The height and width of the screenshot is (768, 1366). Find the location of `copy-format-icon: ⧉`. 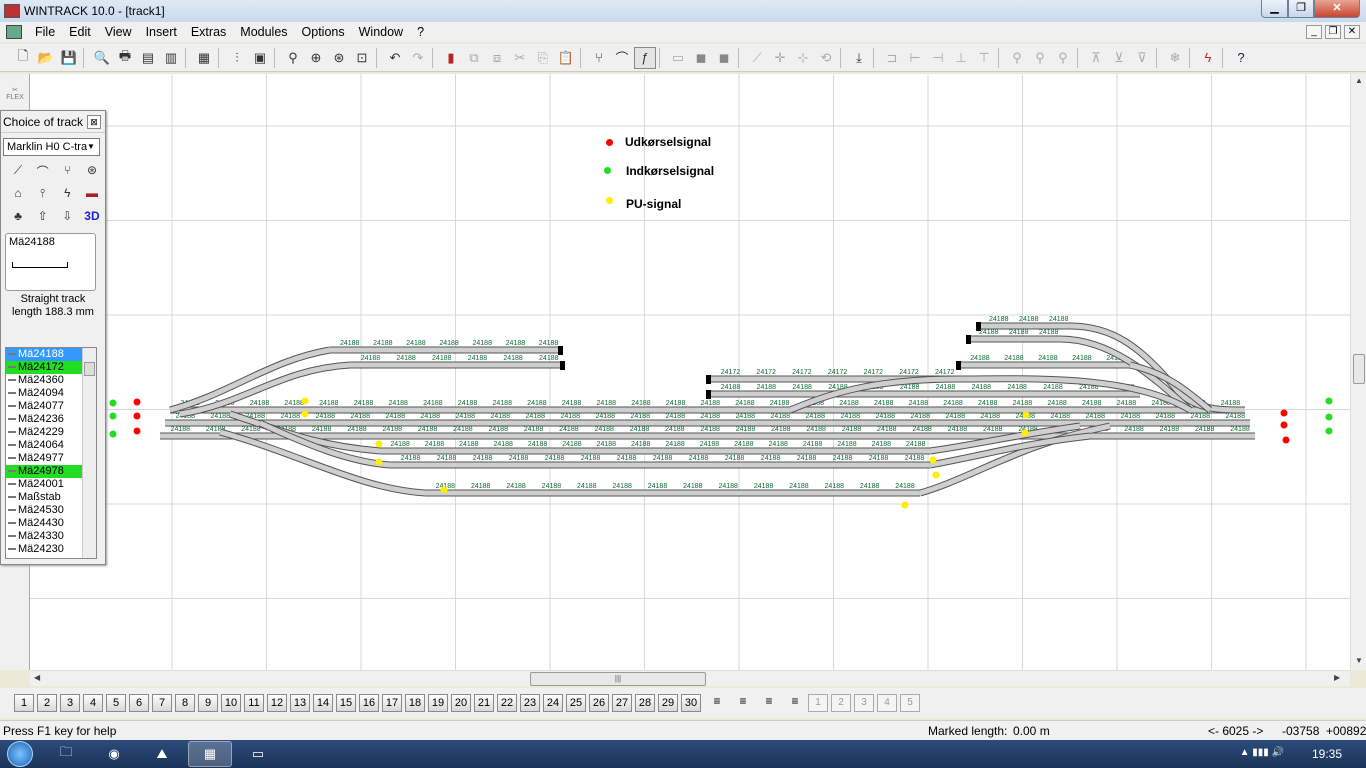

copy-format-icon: ⧉ is located at coordinates (474, 58).